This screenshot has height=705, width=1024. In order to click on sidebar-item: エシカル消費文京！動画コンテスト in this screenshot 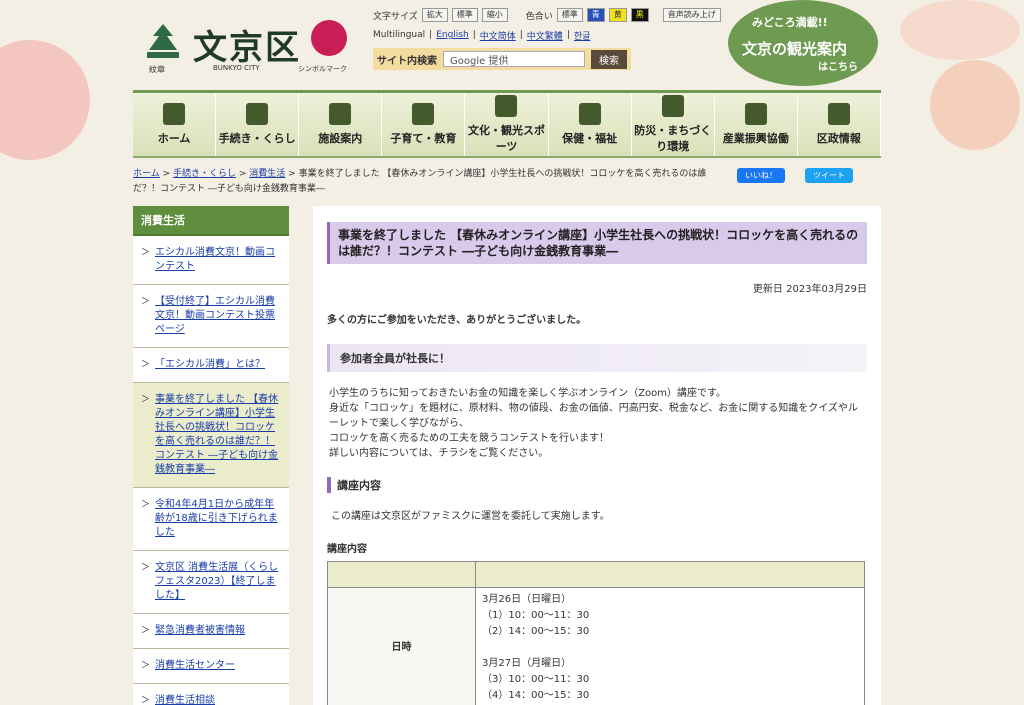, I will do `click(211, 260)`.